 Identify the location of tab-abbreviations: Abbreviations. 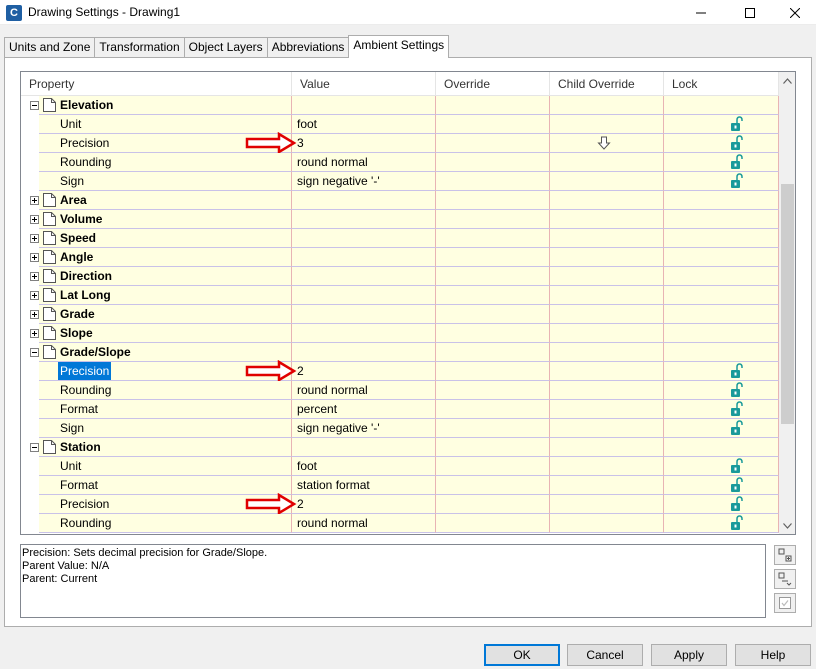
(308, 47).